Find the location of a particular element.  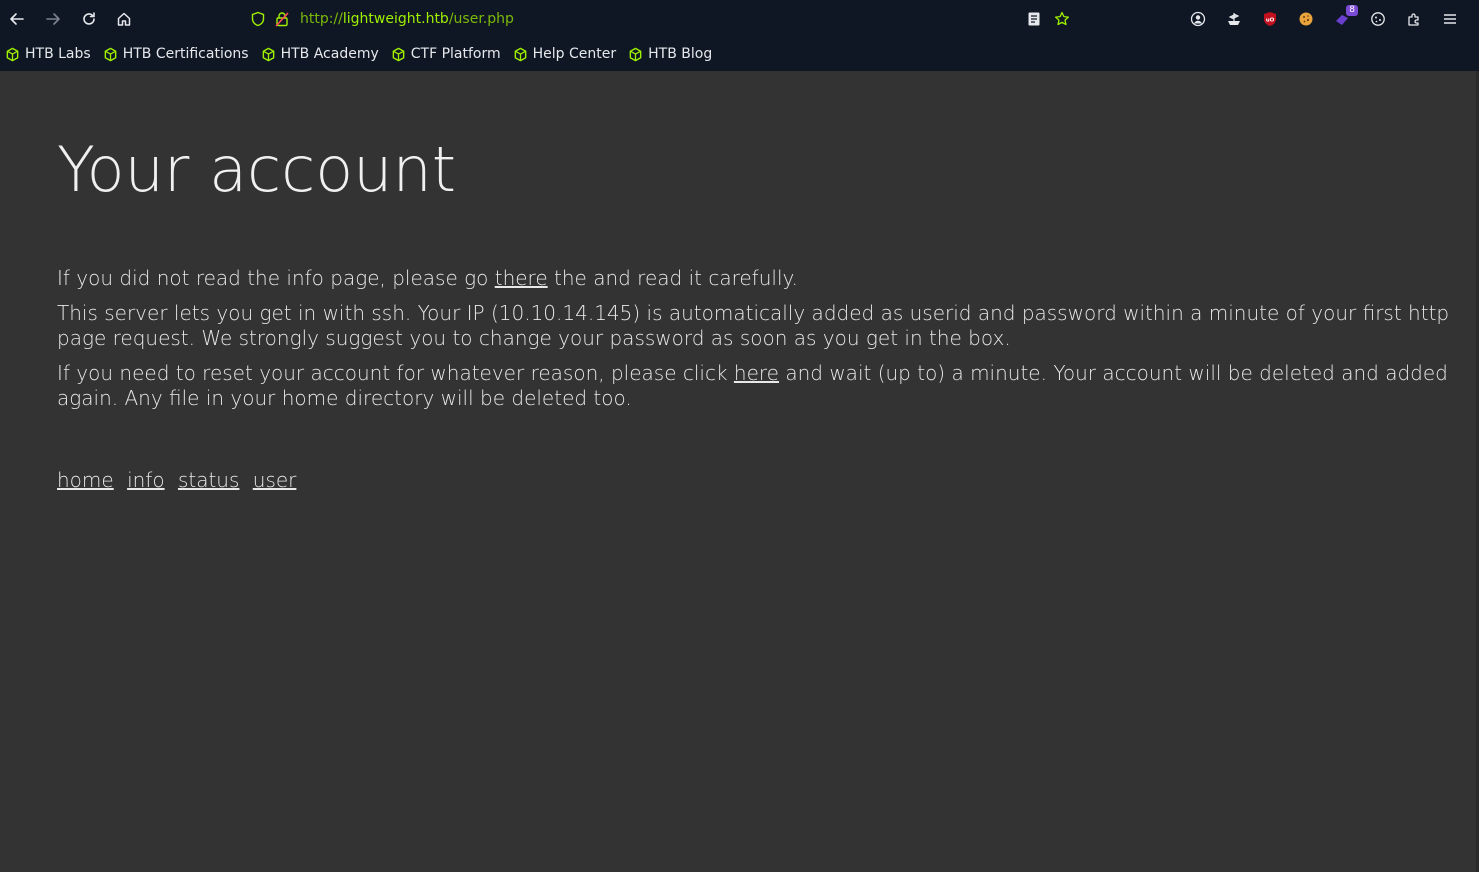

svg-text: uO is located at coordinates (1270, 21).